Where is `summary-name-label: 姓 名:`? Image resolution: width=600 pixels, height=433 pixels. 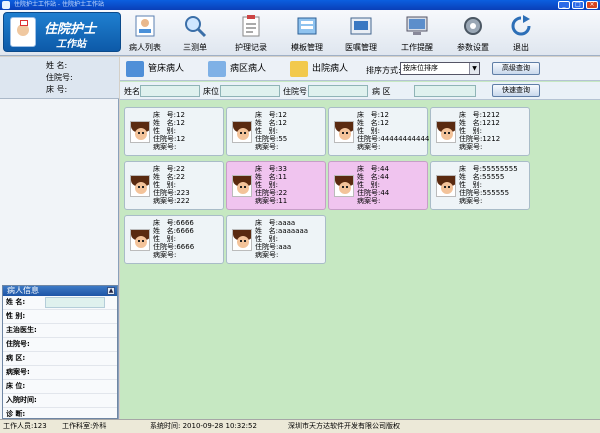
summary-name-label: 姓 名: is located at coordinates (57, 65).